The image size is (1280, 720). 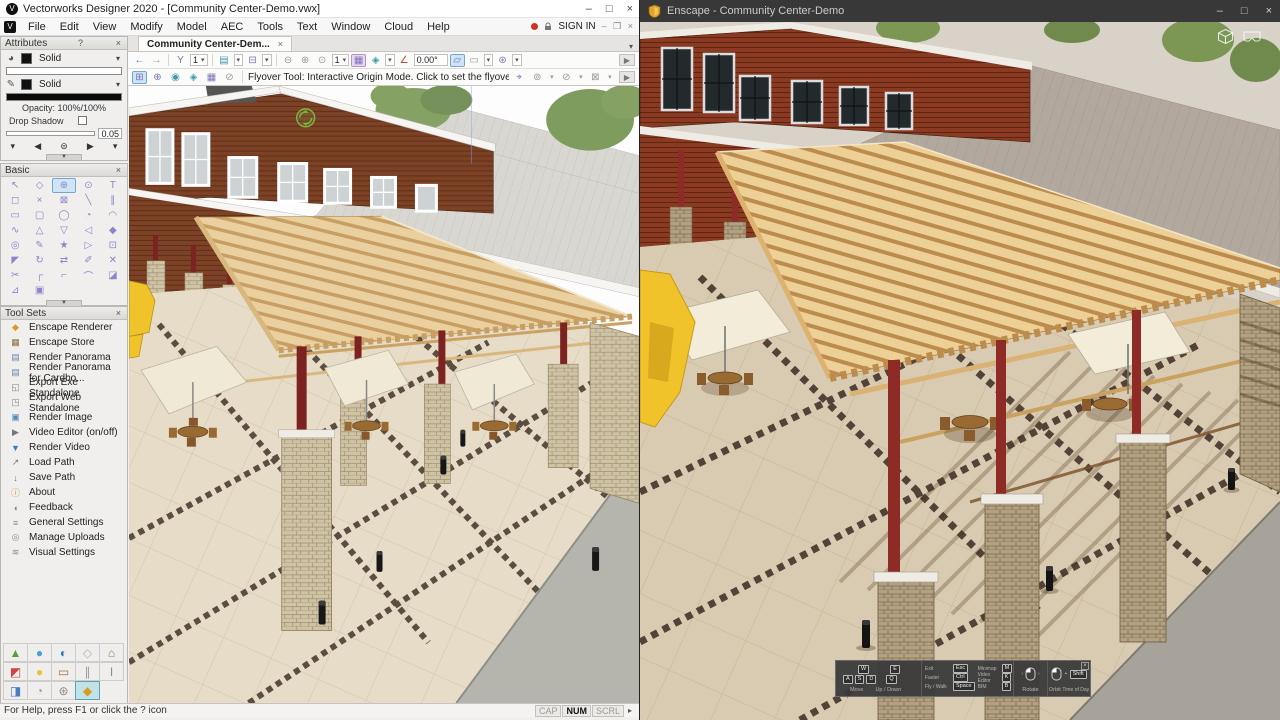 I want to click on basic-close-button: ×, so click(x=118, y=170).